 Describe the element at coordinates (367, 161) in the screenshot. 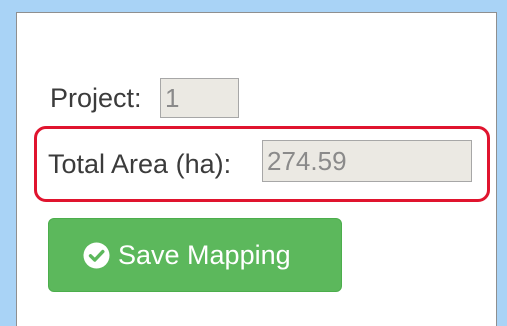

I see `total-area-field` at that location.